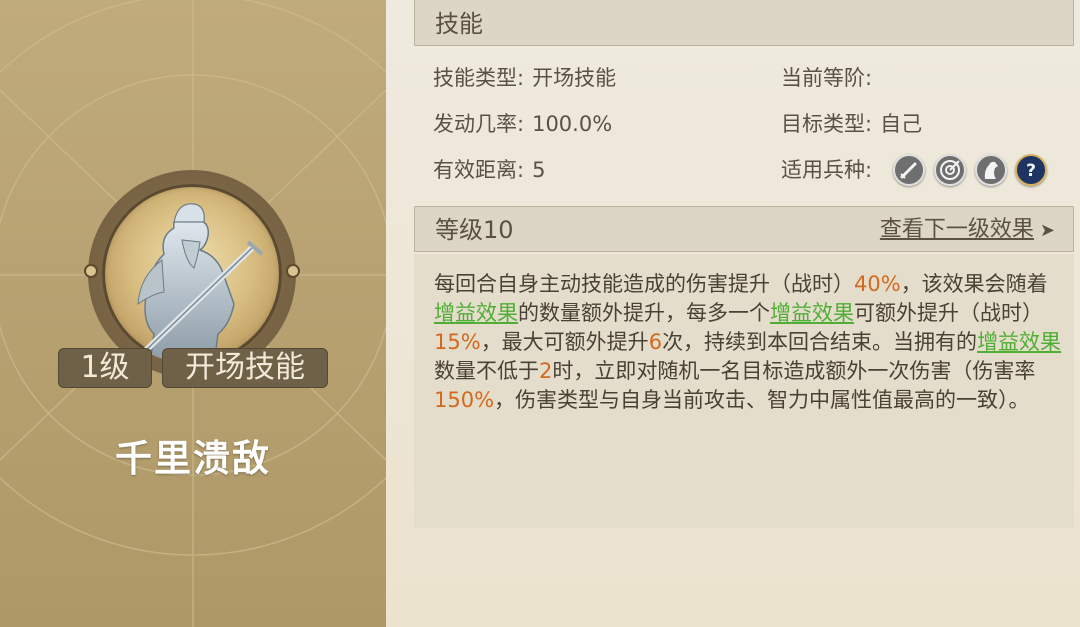 Image resolution: width=1080 pixels, height=627 pixels. I want to click on description-text: ，伤害类型与自身当前攻击、智力中属性值最高的一致）。, so click(762, 400).